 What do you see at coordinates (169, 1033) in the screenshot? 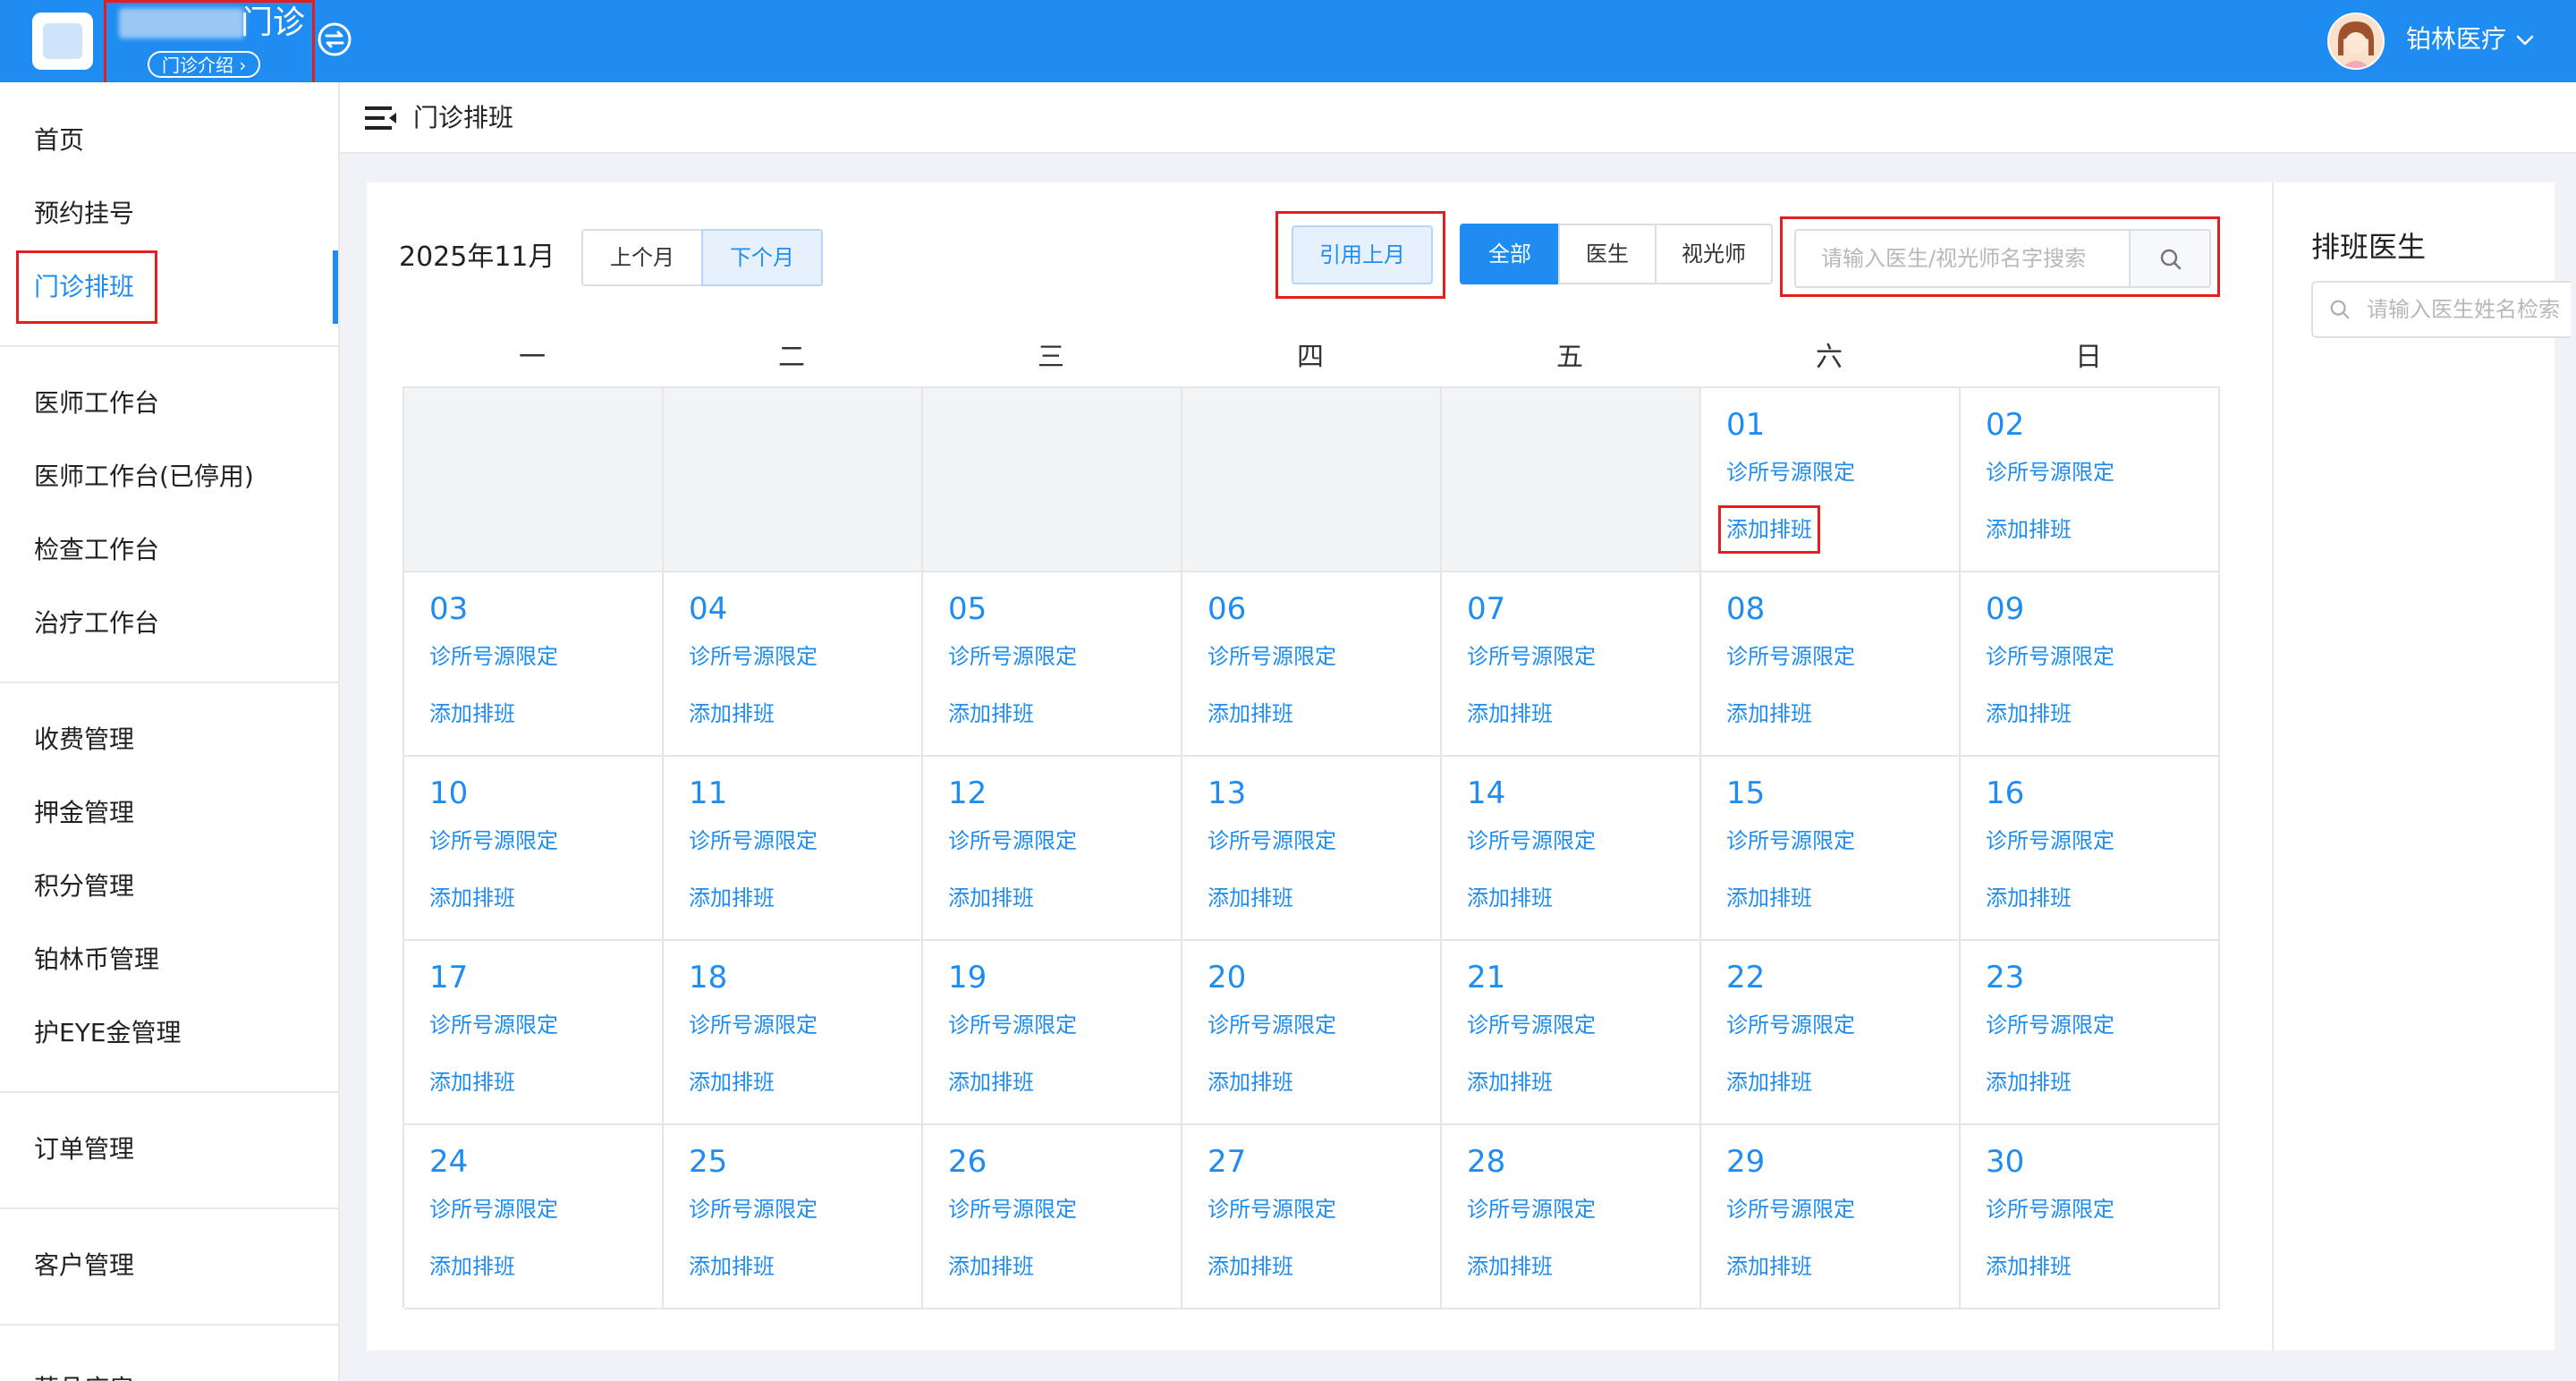
I see `sidebar-item-eye-fund: 护EYE金管理` at bounding box center [169, 1033].